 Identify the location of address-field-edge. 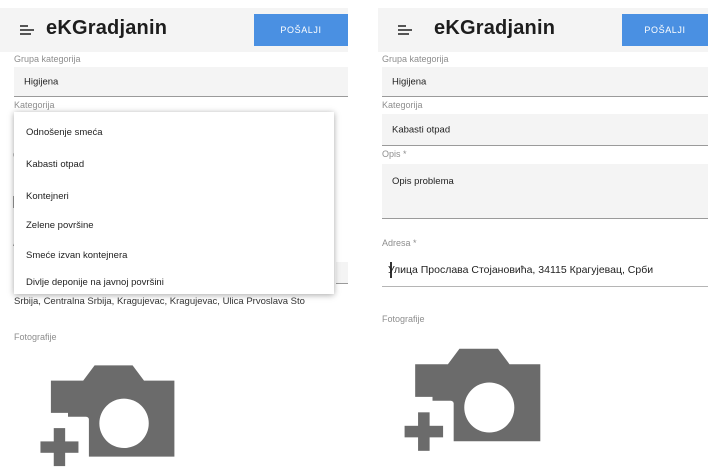
(342, 273).